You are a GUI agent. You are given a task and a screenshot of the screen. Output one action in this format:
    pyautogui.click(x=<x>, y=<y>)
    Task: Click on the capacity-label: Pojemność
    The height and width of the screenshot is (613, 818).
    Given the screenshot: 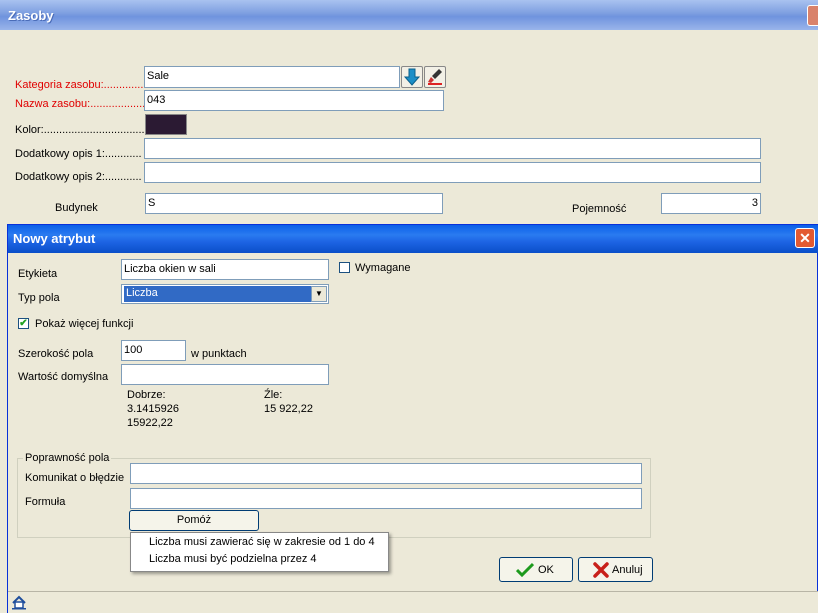 What is the action you would take?
    pyautogui.click(x=599, y=209)
    